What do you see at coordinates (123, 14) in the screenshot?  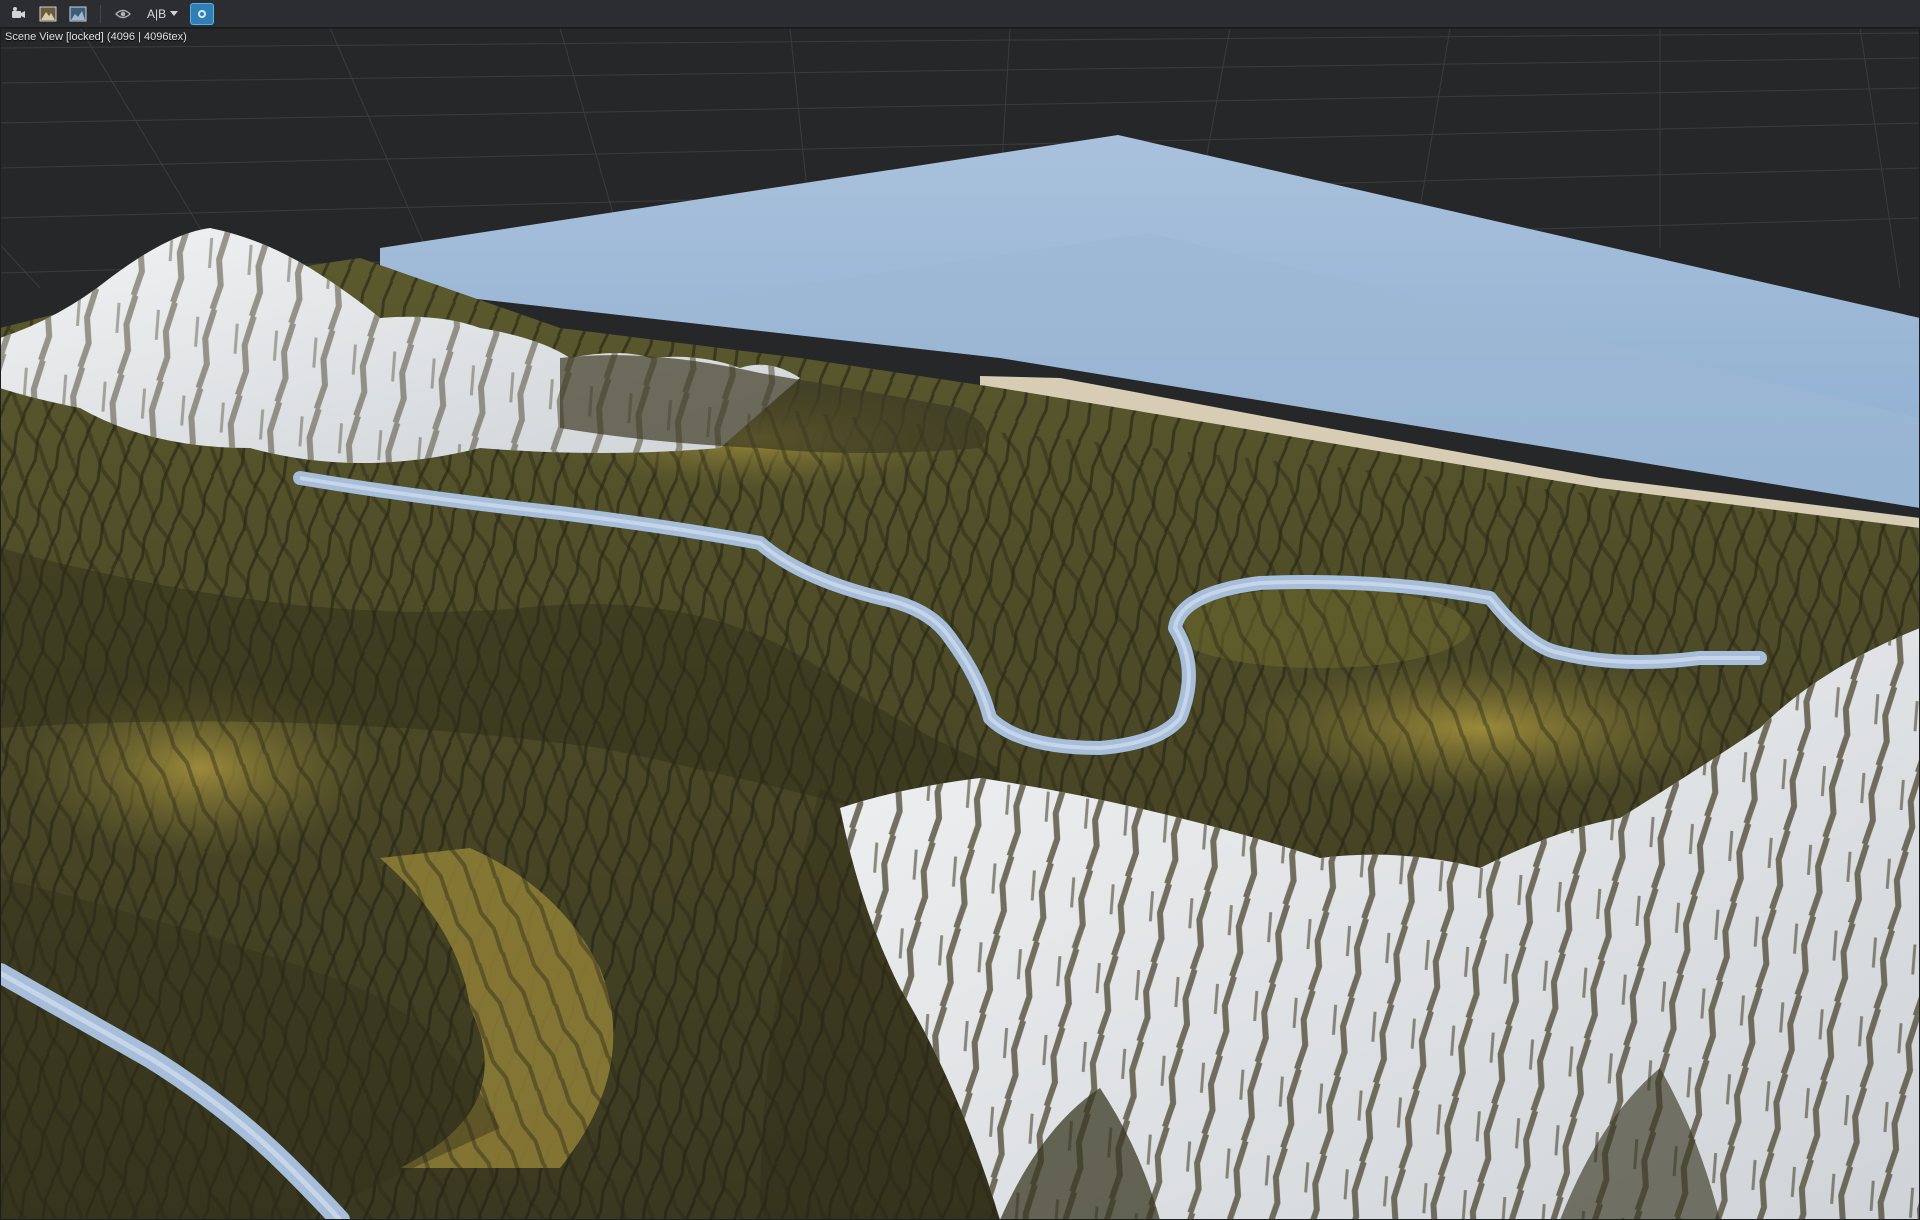 I see `visibility-eye-icon` at bounding box center [123, 14].